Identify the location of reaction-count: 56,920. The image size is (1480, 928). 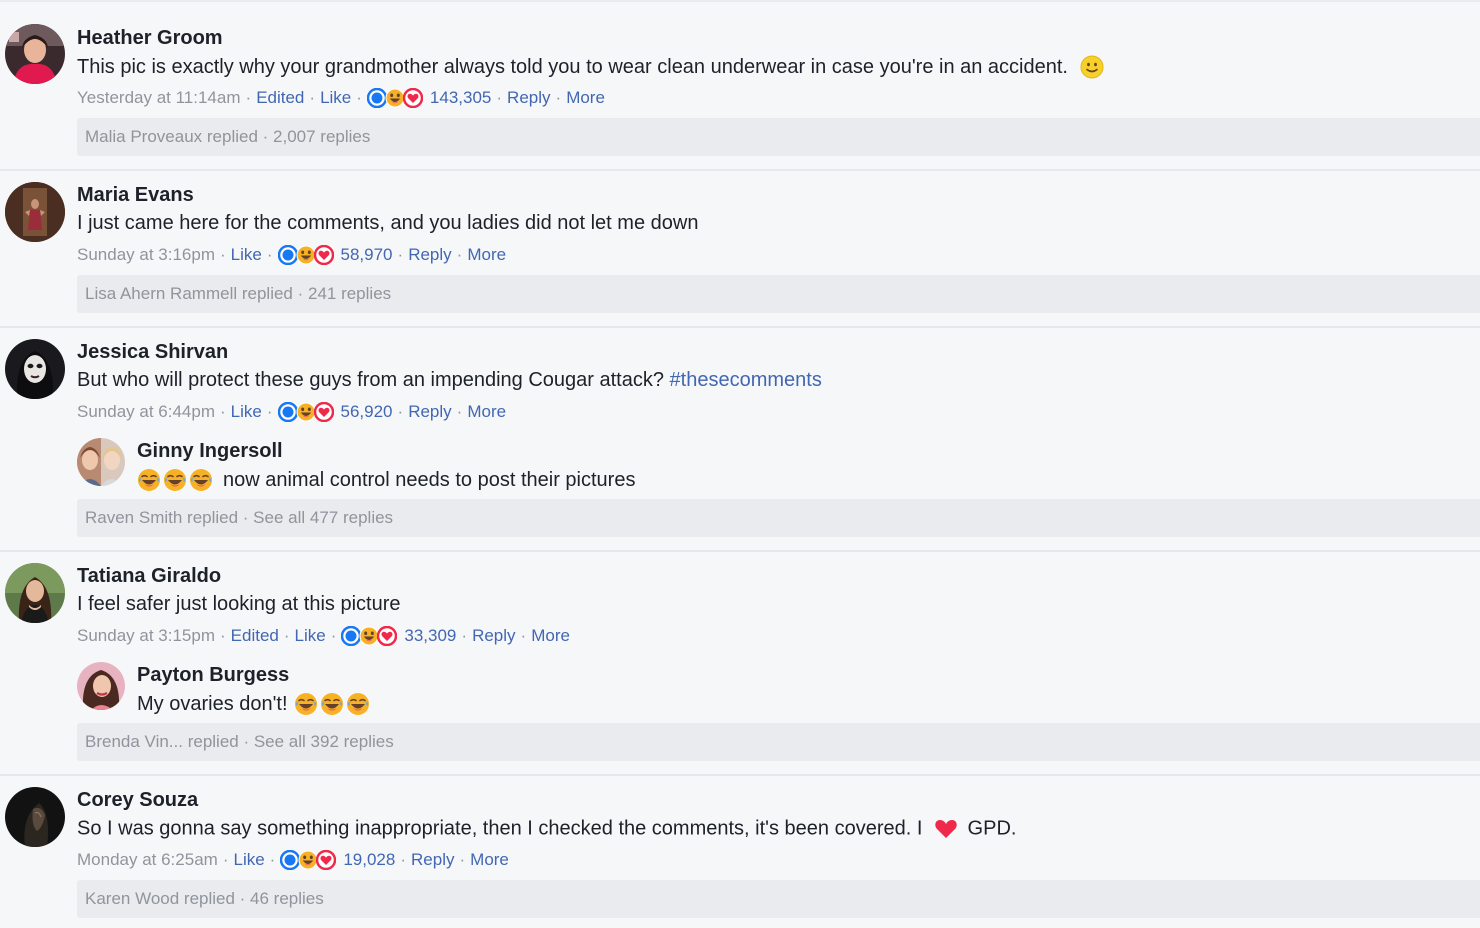
(367, 412).